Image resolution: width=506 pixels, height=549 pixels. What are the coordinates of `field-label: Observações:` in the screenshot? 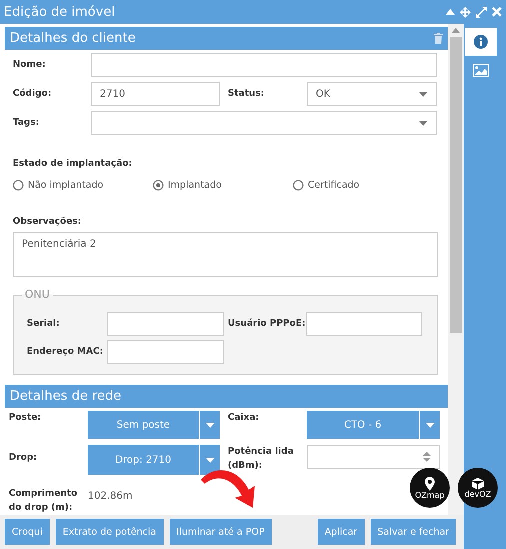 It's located at (47, 222).